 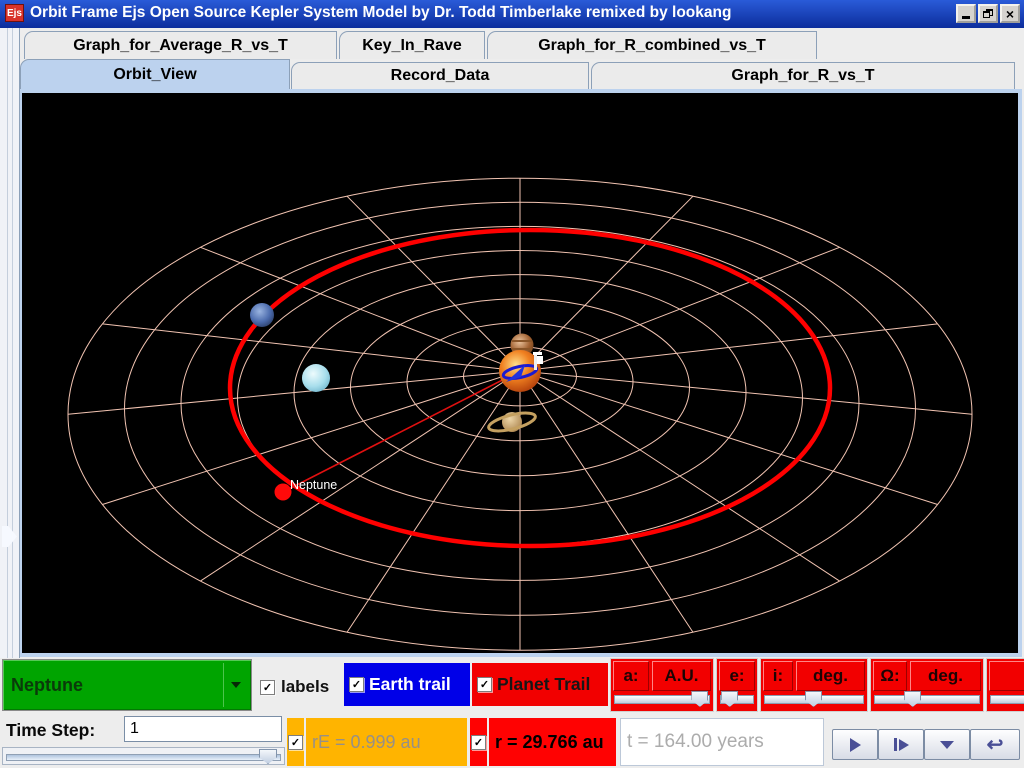 I want to click on uranus-sphere, so click(x=316, y=378).